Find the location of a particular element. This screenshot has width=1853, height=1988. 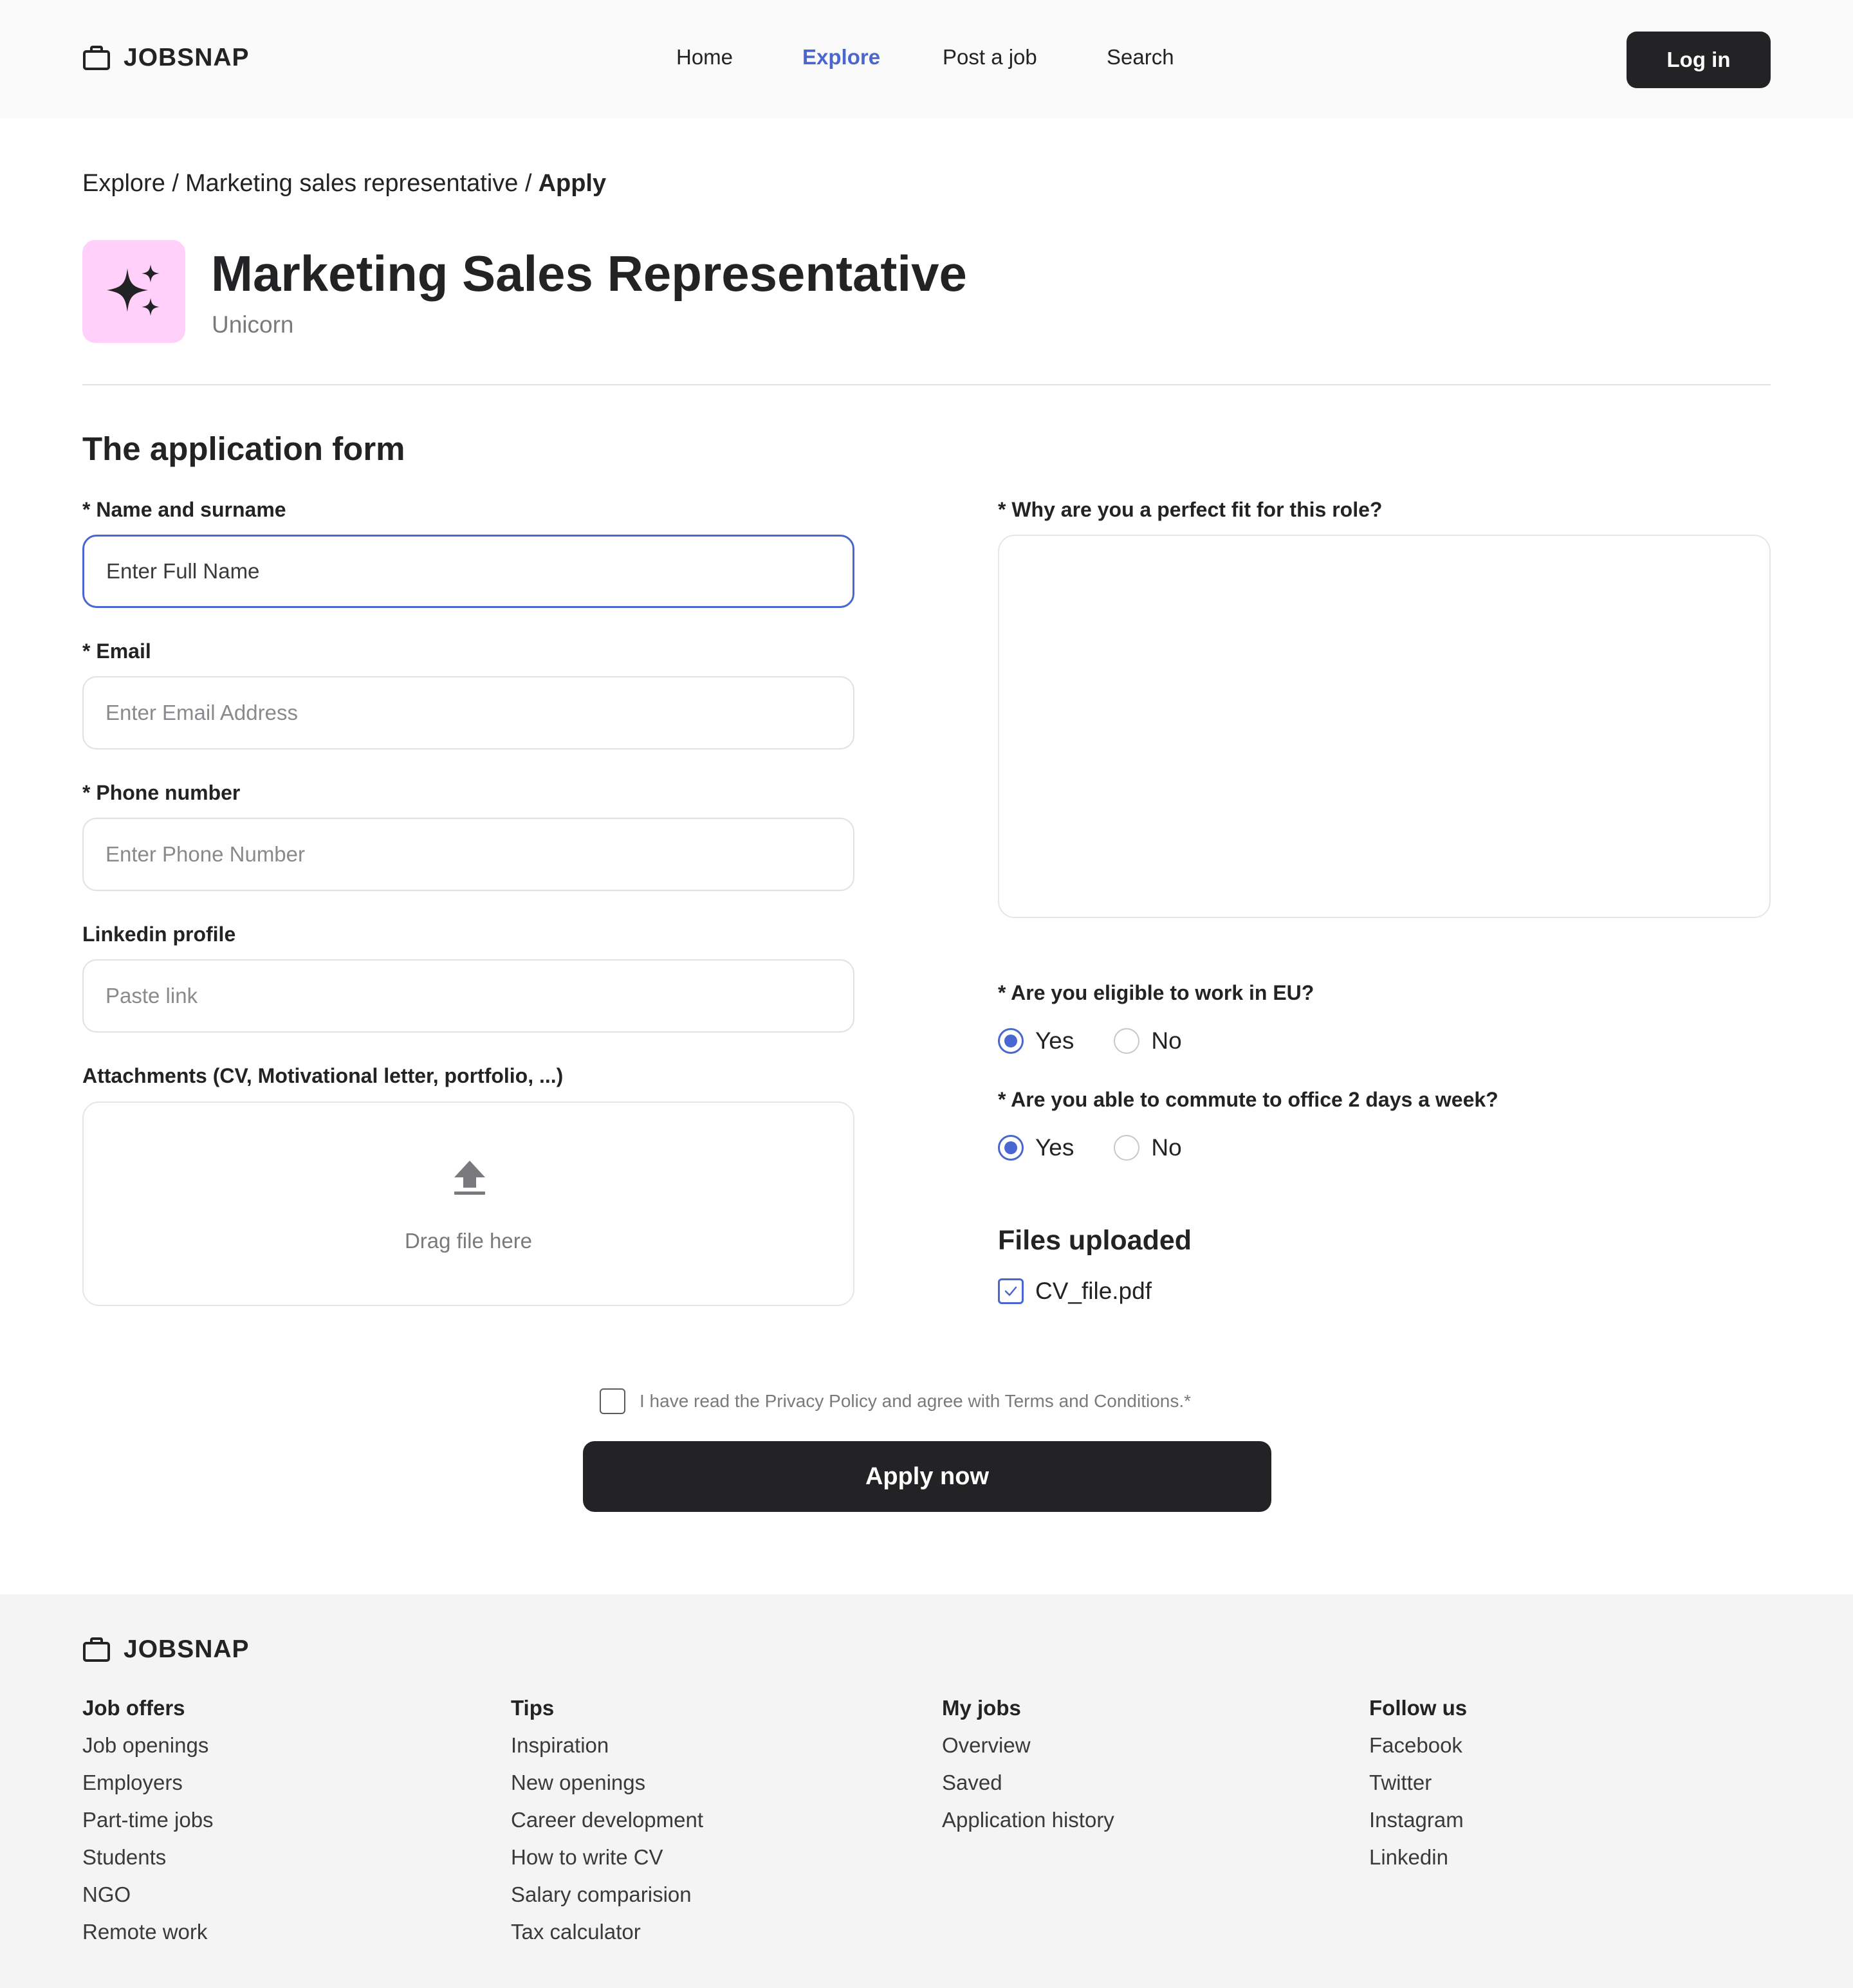

footer-brand-logo: JOBSNAP is located at coordinates (166, 1650).